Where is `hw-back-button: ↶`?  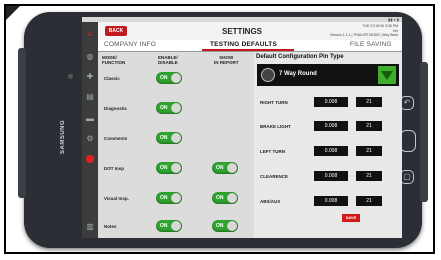 hw-back-button: ↶ is located at coordinates (407, 103).